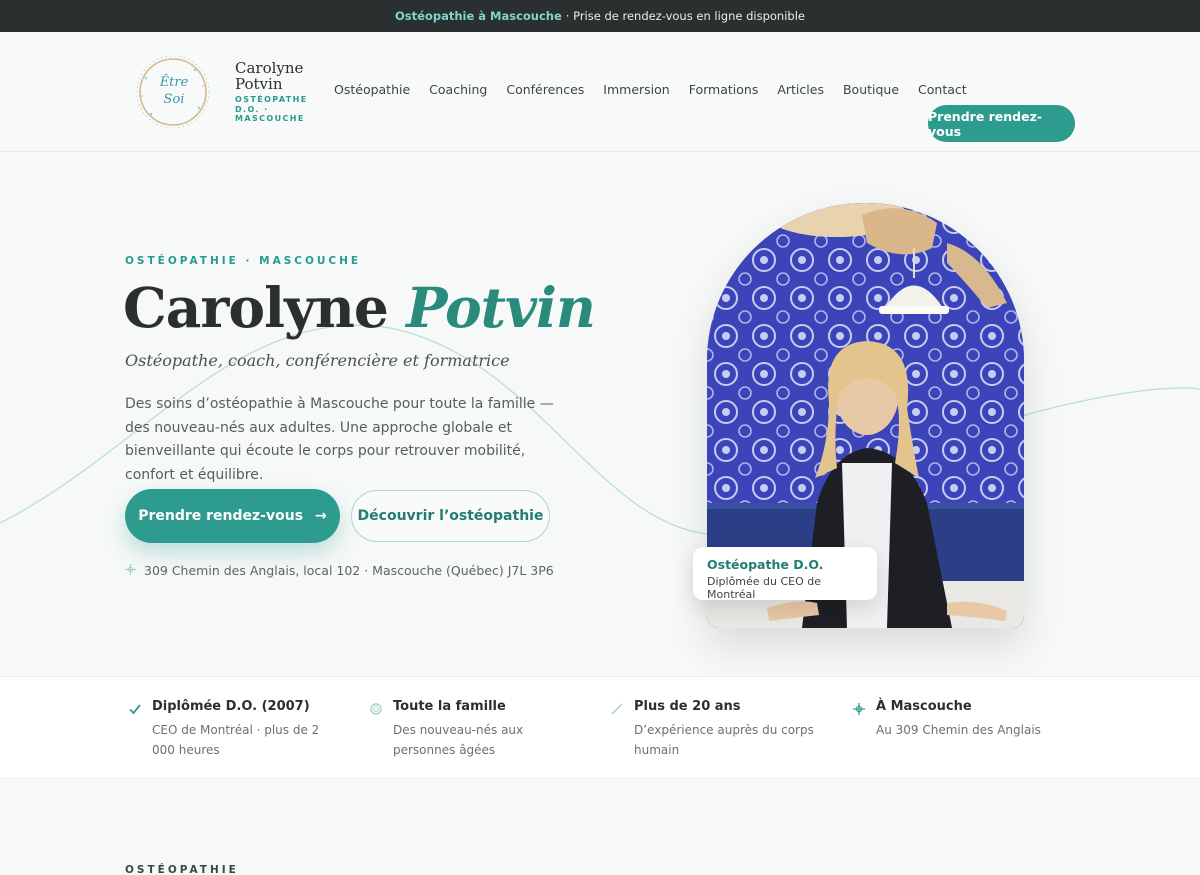  What do you see at coordinates (636, 89) in the screenshot?
I see `nav-item-immersion: Immersion` at bounding box center [636, 89].